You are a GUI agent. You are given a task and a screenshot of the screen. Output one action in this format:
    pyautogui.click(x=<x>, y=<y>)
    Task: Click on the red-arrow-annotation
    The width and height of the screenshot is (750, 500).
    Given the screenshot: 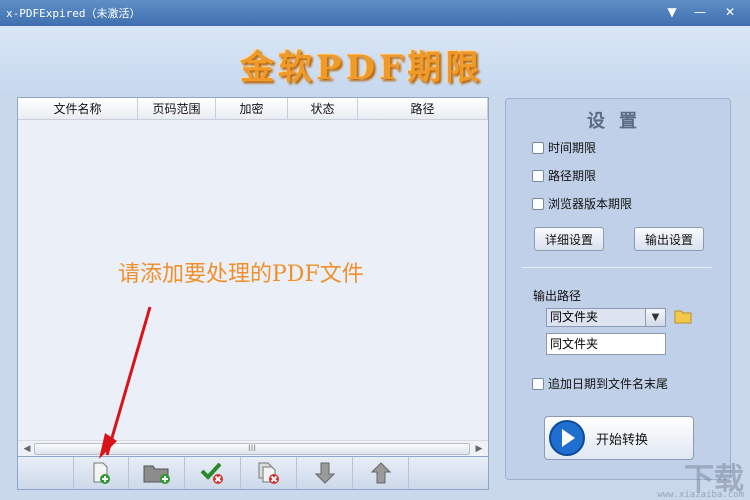 What is the action you would take?
    pyautogui.click(x=125, y=382)
    